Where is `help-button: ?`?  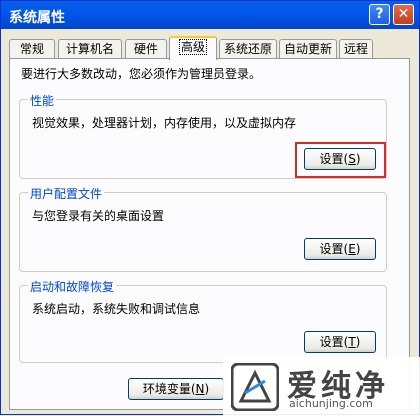
help-button: ? is located at coordinates (379, 14).